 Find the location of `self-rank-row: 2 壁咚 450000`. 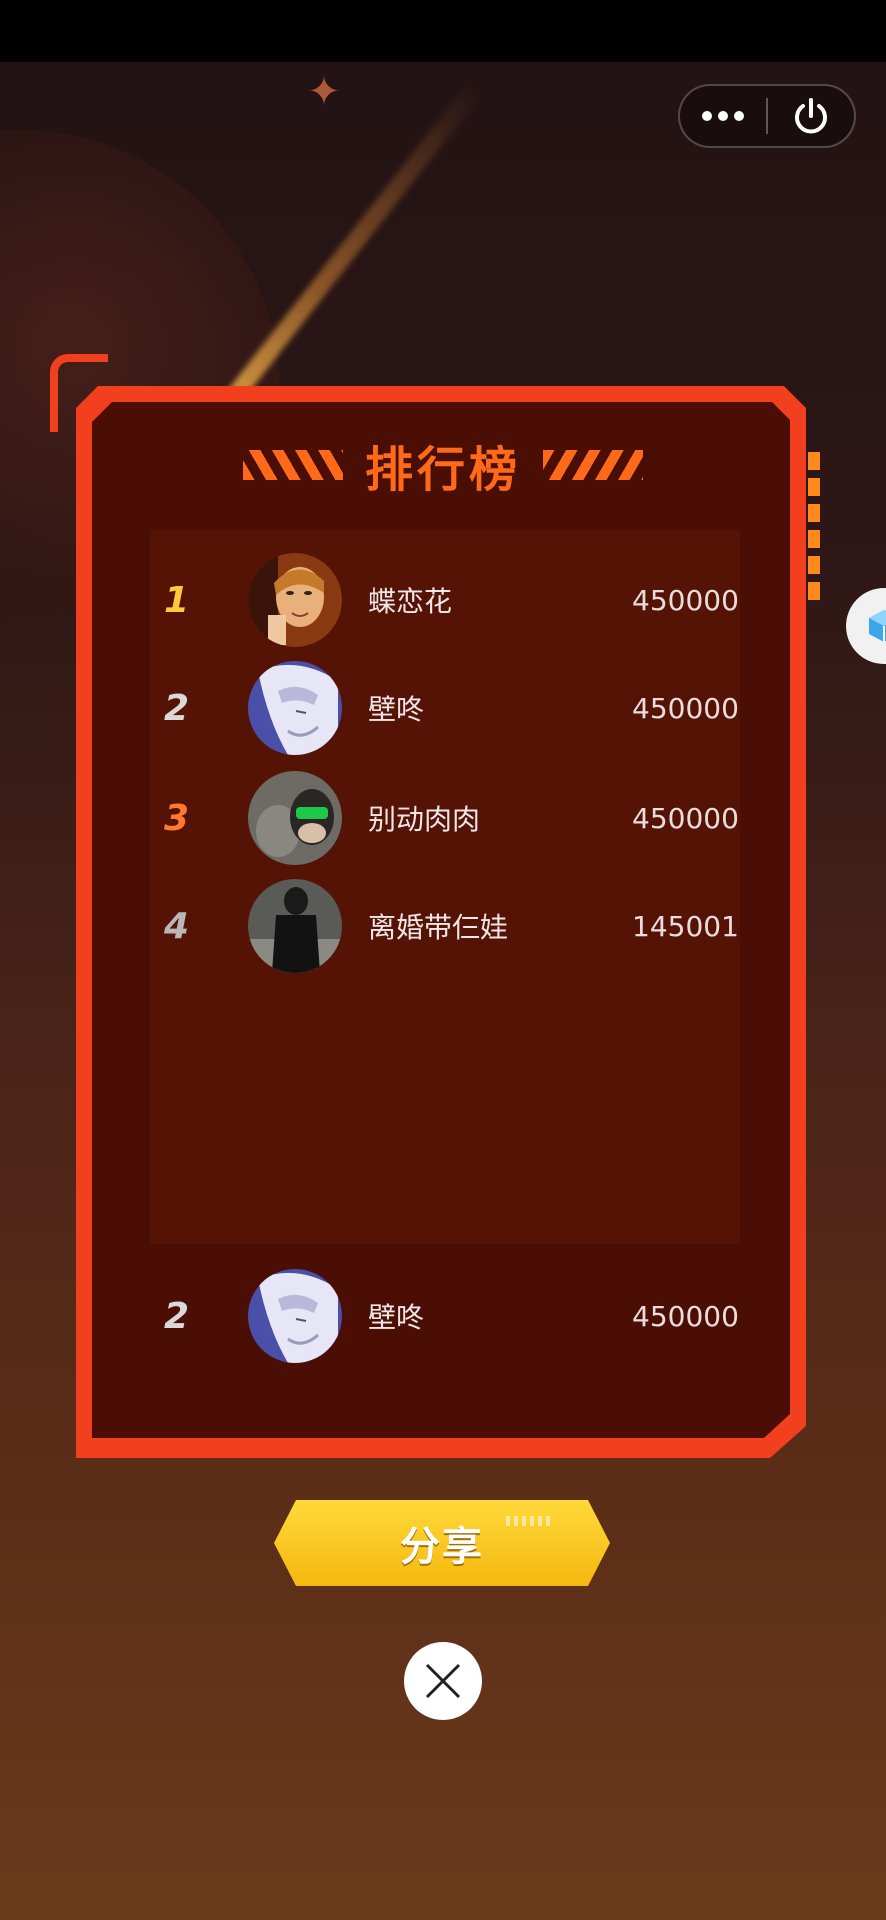

self-rank-row: 2 壁咚 450000 is located at coordinates (445, 1316).